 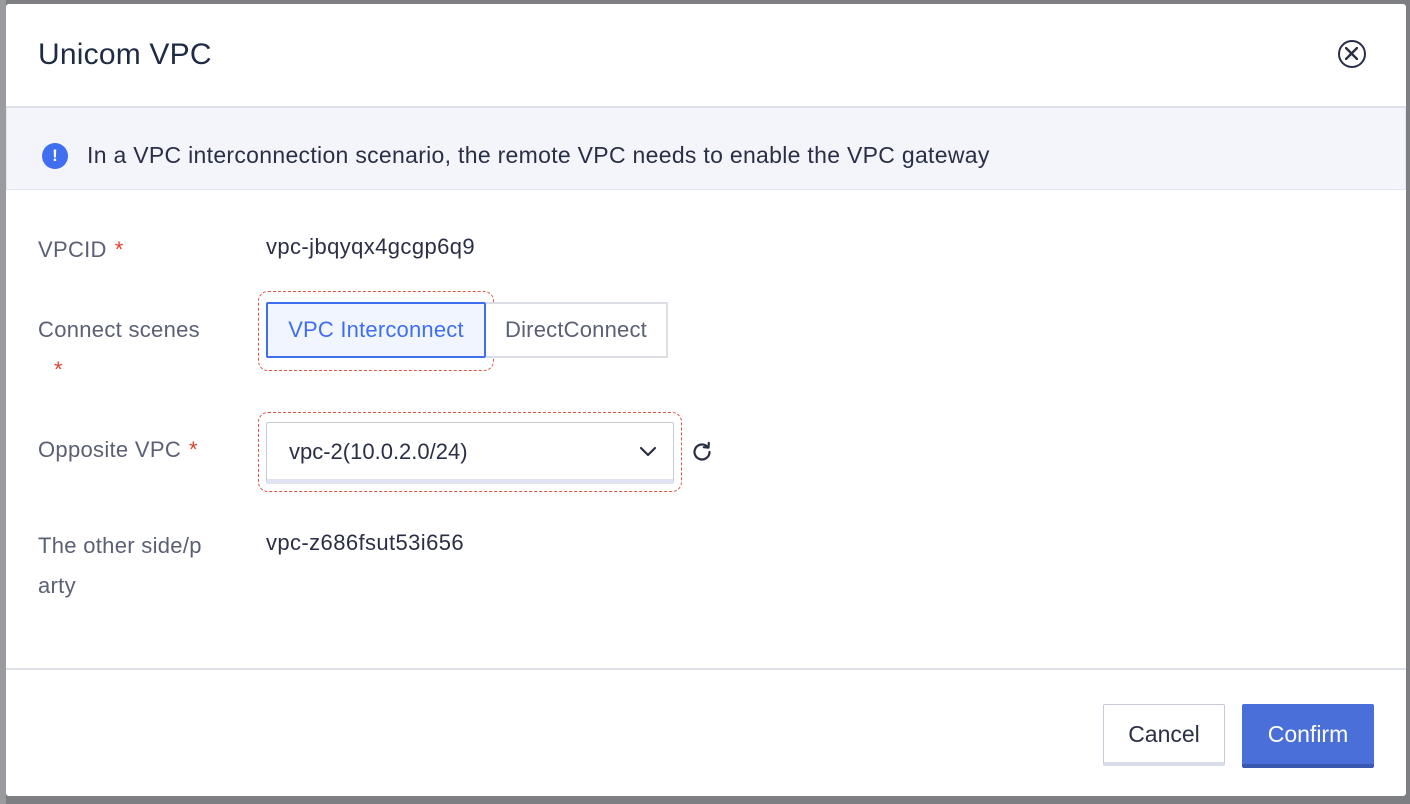 What do you see at coordinates (376, 330) in the screenshot?
I see `option-vpc-interconnect: VPC Interconnect` at bounding box center [376, 330].